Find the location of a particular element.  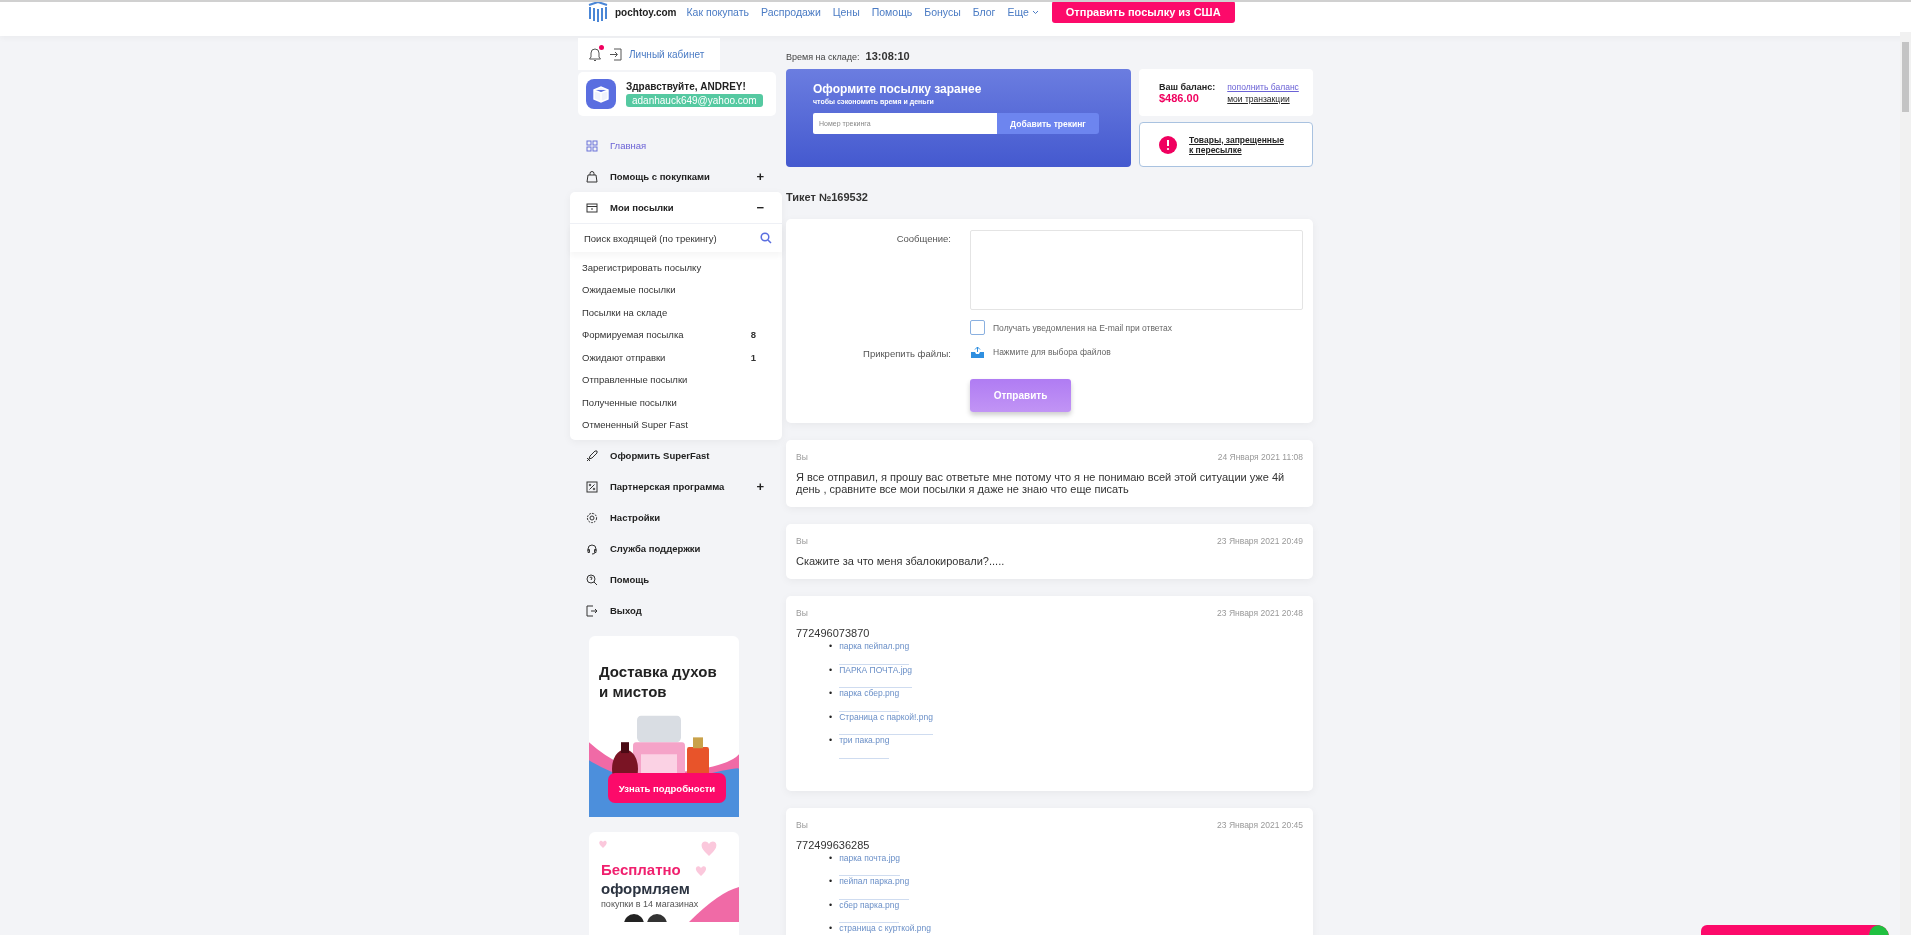

message-date: 23 Января 2021 20:49 is located at coordinates (1260, 541).